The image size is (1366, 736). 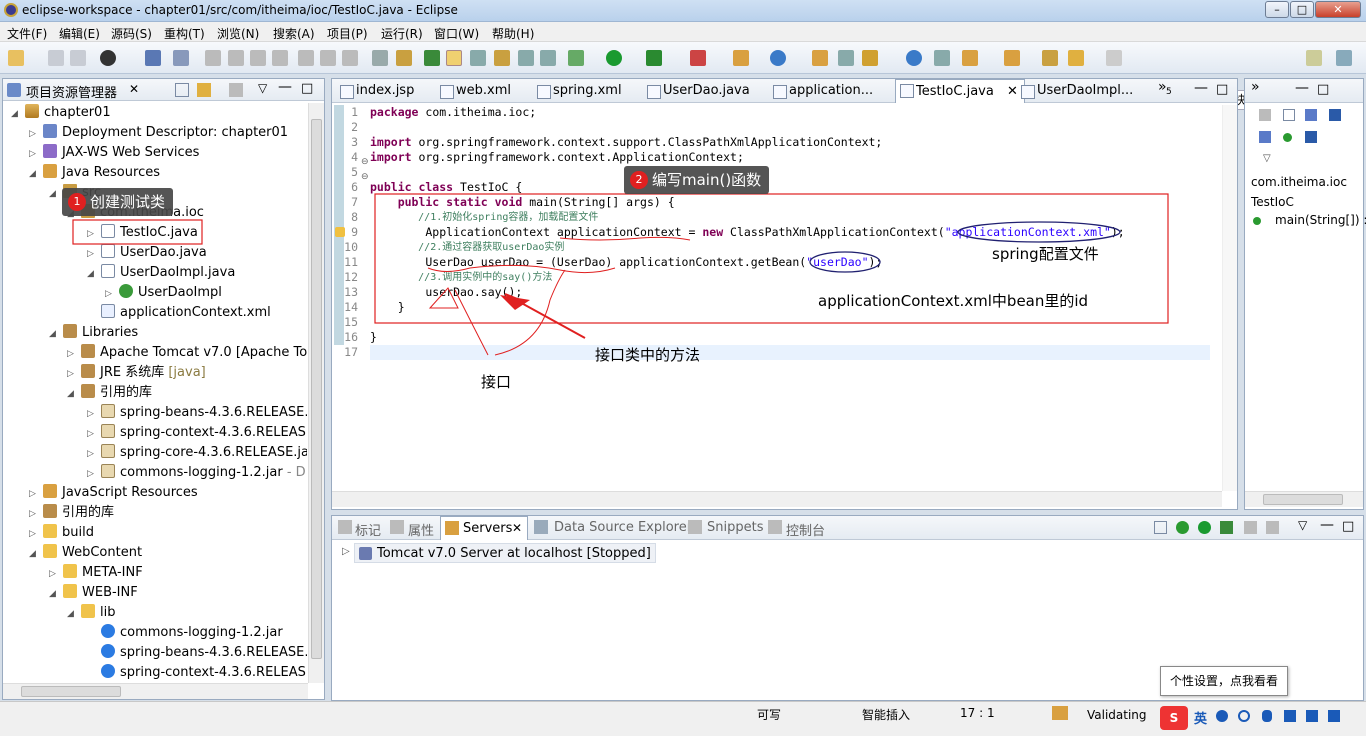 What do you see at coordinates (118, 202) in the screenshot?
I see `callout-create-test-class: 1 创建测试类` at bounding box center [118, 202].